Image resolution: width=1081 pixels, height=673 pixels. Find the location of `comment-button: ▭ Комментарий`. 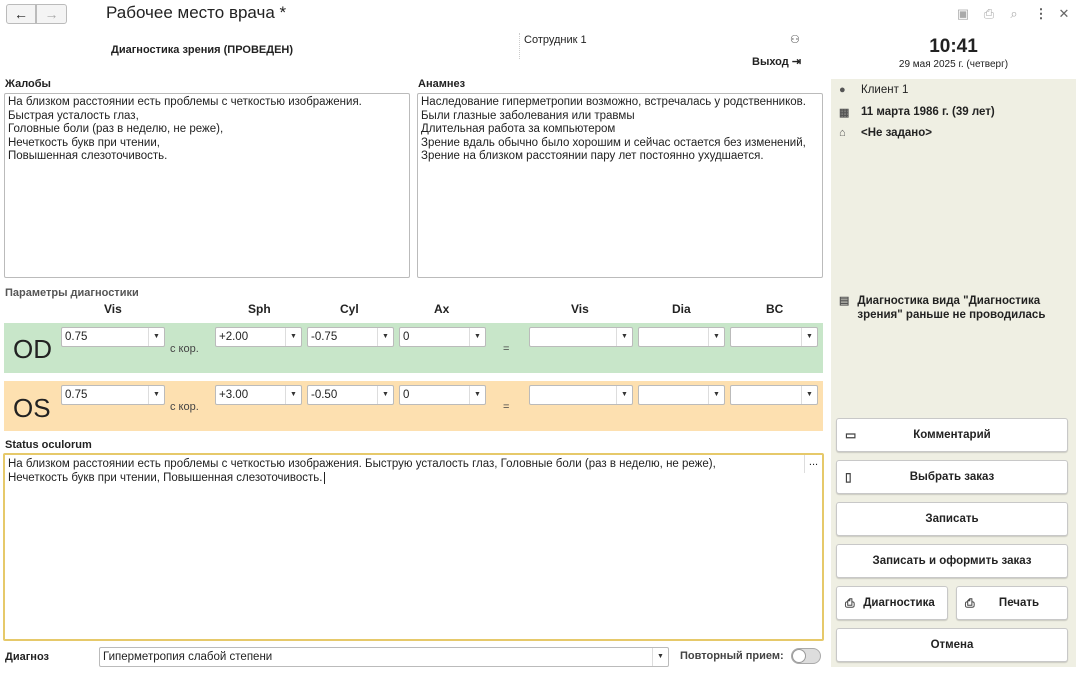

comment-button: ▭ Комментарий is located at coordinates (952, 435).